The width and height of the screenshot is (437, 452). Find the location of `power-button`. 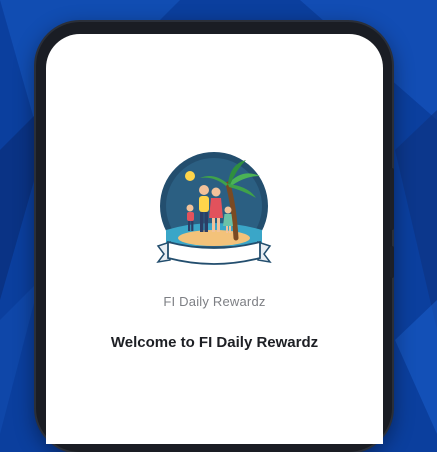

power-button is located at coordinates (392, 262).